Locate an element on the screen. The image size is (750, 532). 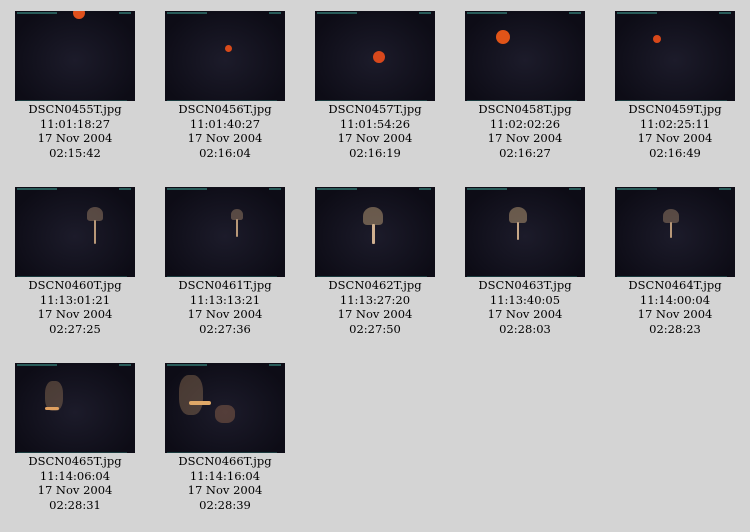
caption-time: 11:02:02:26 is located at coordinates (525, 123).